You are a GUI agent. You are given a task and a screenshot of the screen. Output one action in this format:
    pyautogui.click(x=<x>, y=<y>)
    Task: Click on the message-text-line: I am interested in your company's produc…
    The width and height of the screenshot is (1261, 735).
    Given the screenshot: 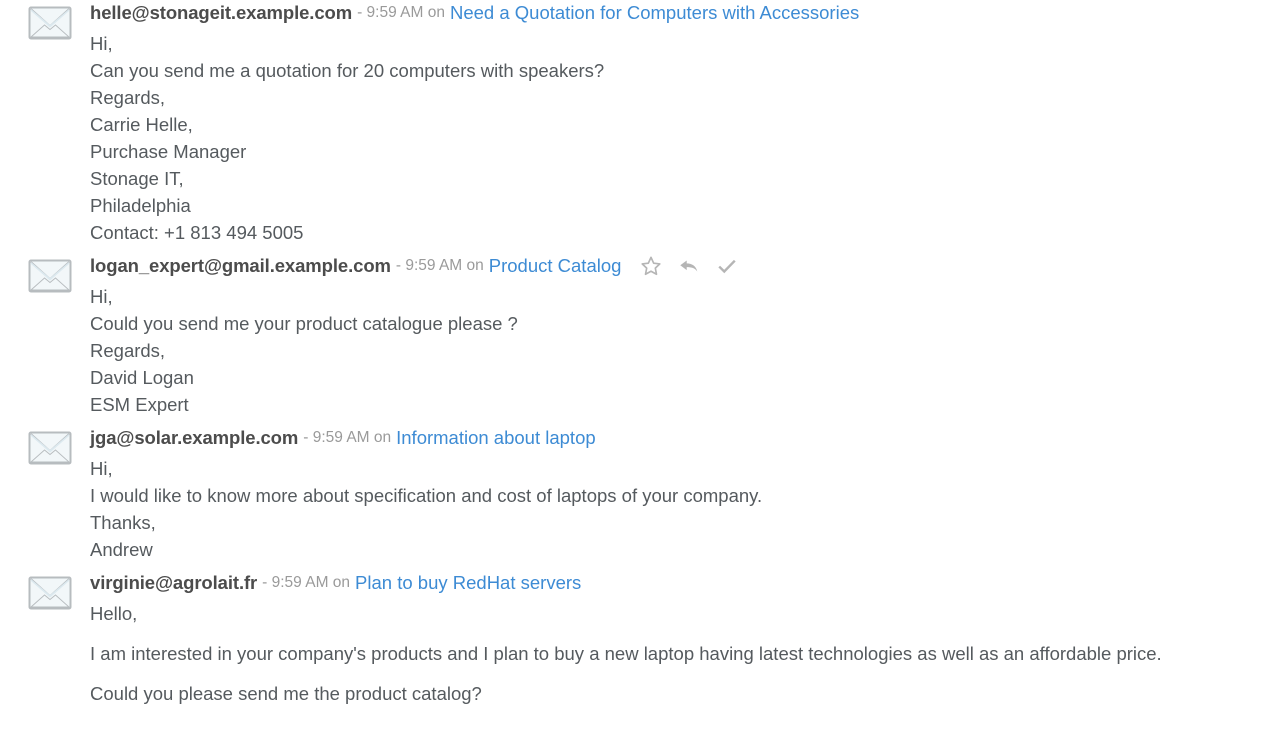 What is the action you would take?
    pyautogui.click(x=626, y=653)
    